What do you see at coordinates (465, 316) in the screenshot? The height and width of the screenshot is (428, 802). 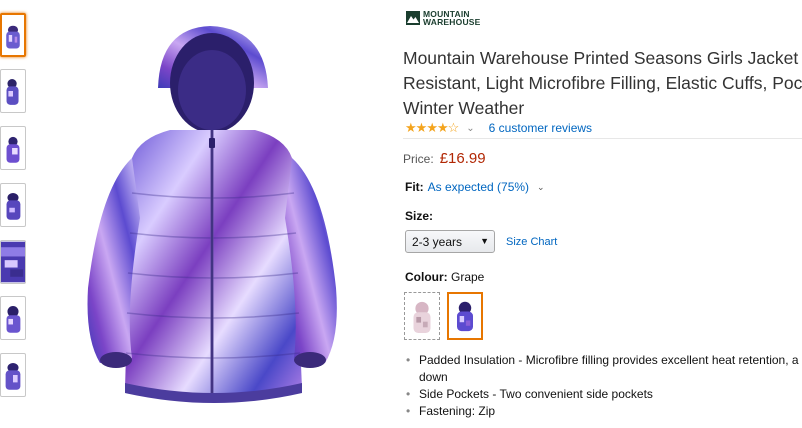 I see `colour-swatch-grape` at bounding box center [465, 316].